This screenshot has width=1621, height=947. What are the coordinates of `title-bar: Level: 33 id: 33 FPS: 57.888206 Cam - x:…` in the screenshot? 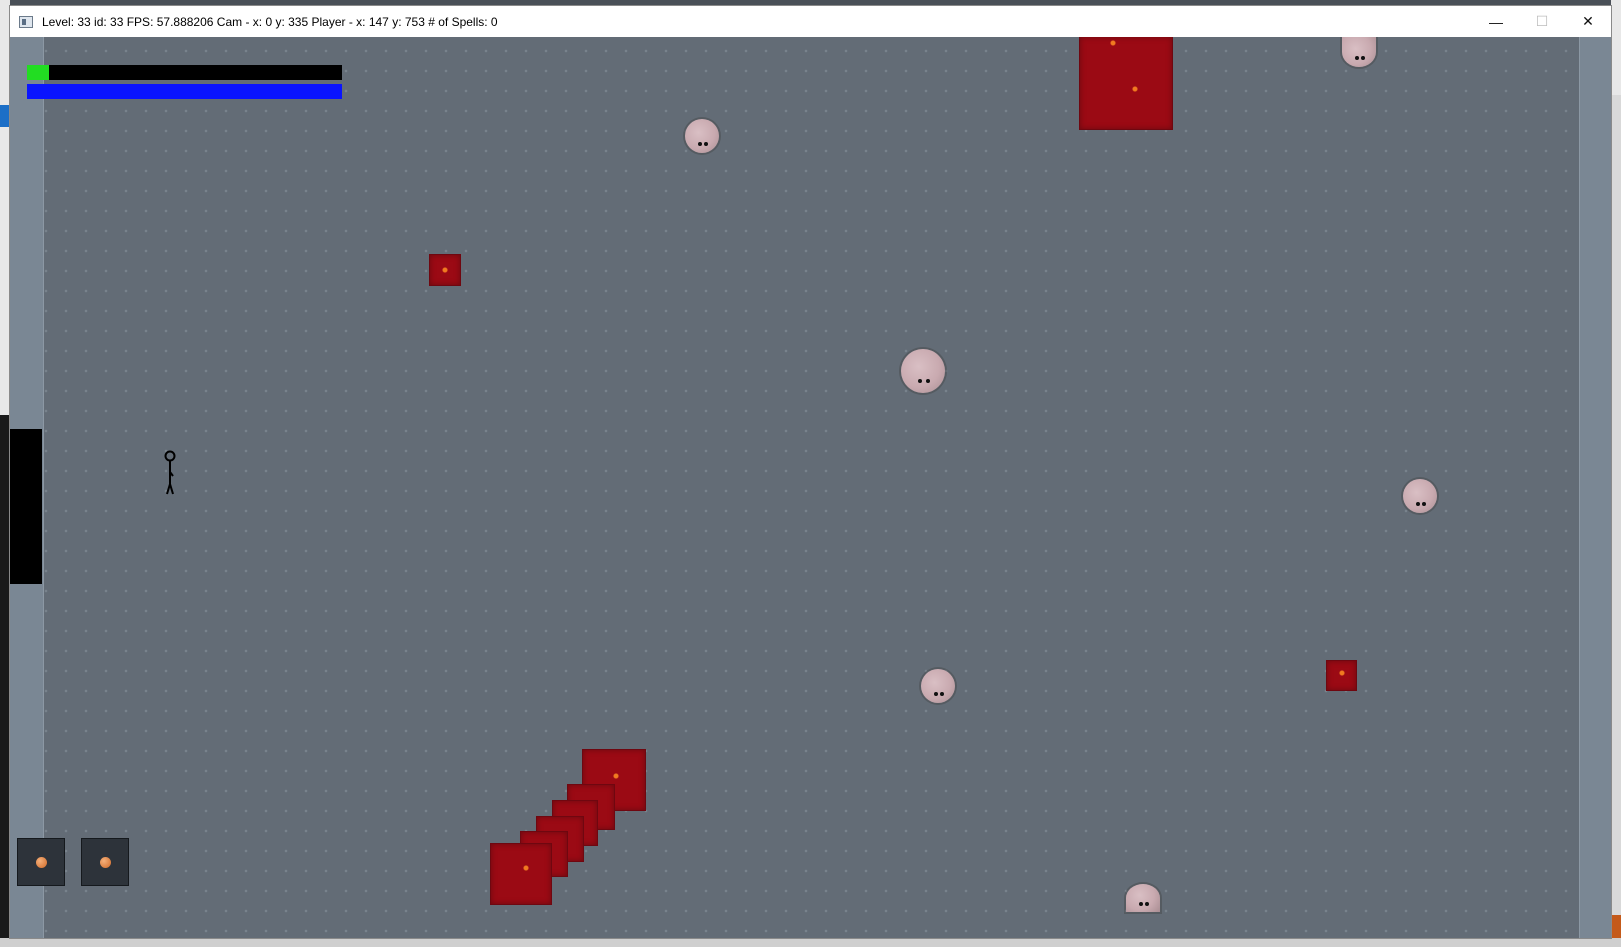 It's located at (810, 21).